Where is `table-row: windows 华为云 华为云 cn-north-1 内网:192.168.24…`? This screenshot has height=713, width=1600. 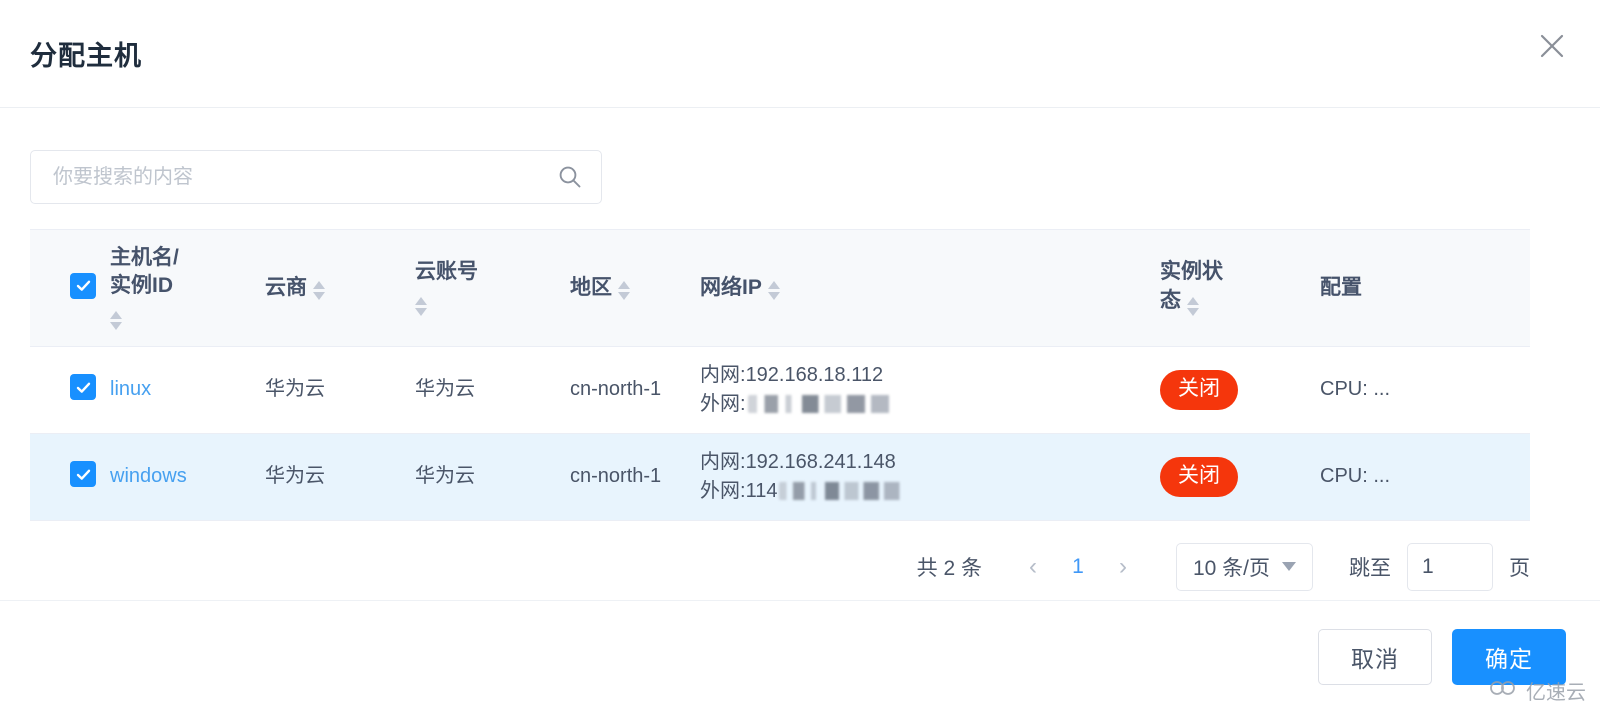 table-row: windows 华为云 华为云 cn-north-1 内网:192.168.24… is located at coordinates (780, 476).